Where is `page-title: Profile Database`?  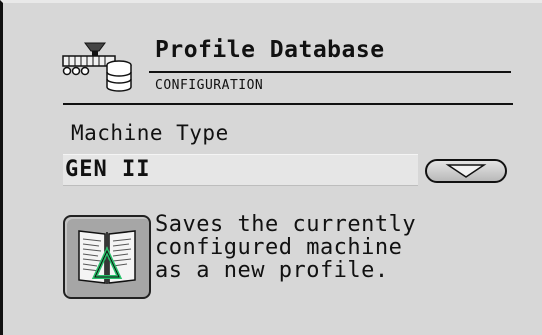
page-title: Profile Database is located at coordinates (270, 50).